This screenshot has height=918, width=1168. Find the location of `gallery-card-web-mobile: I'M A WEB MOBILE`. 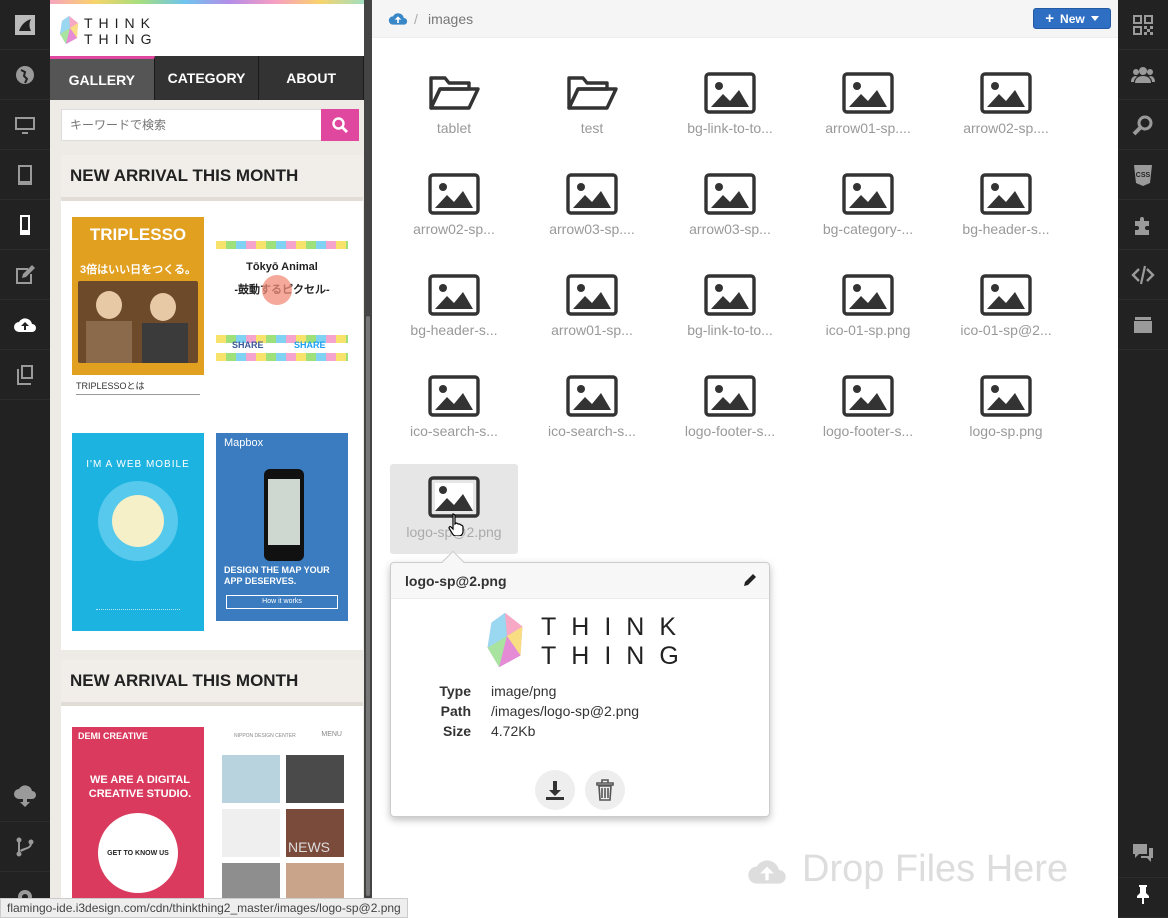

gallery-card-web-mobile: I'M A WEB MOBILE is located at coordinates (138, 532).